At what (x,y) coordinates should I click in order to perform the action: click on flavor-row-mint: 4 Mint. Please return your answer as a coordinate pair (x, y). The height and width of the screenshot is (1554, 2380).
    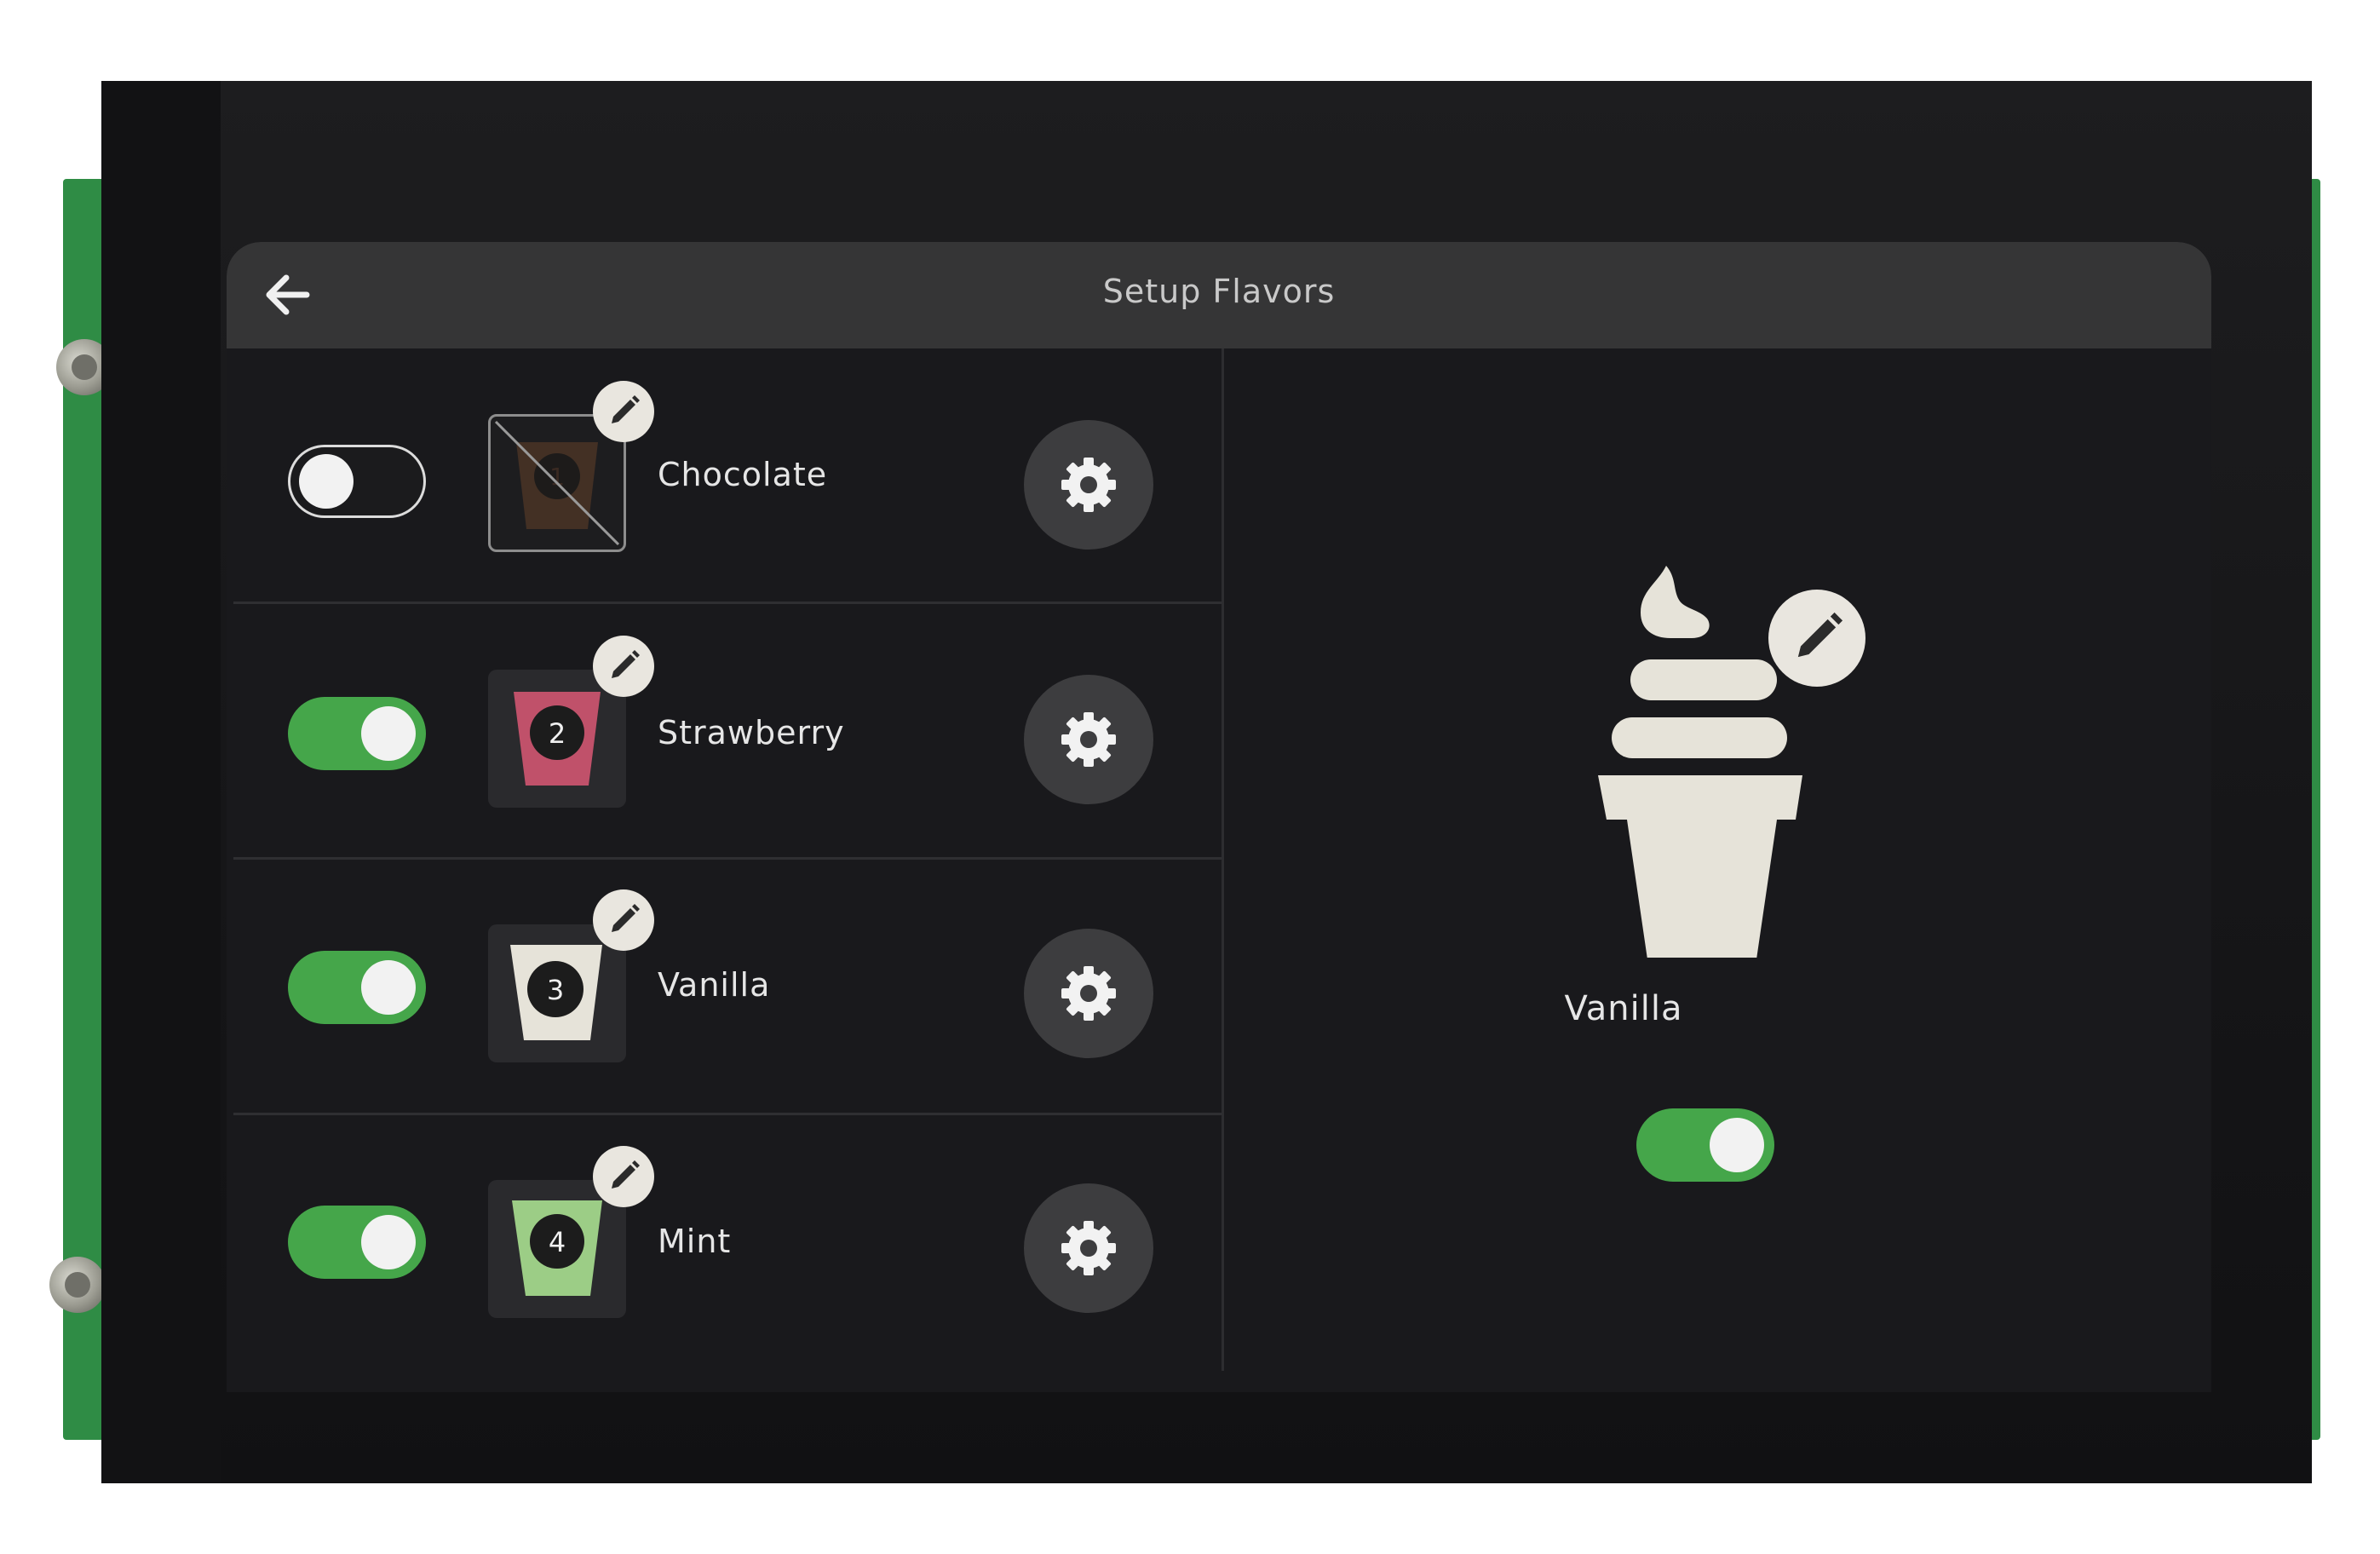
    Looking at the image, I should click on (725, 1243).